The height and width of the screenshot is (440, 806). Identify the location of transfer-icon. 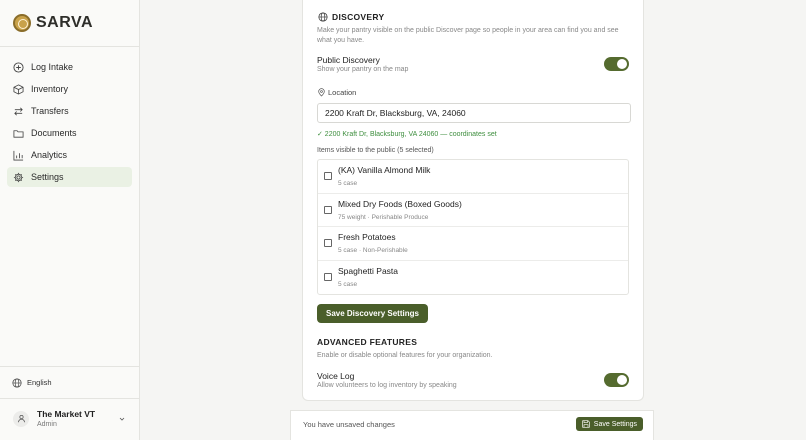
(18, 111).